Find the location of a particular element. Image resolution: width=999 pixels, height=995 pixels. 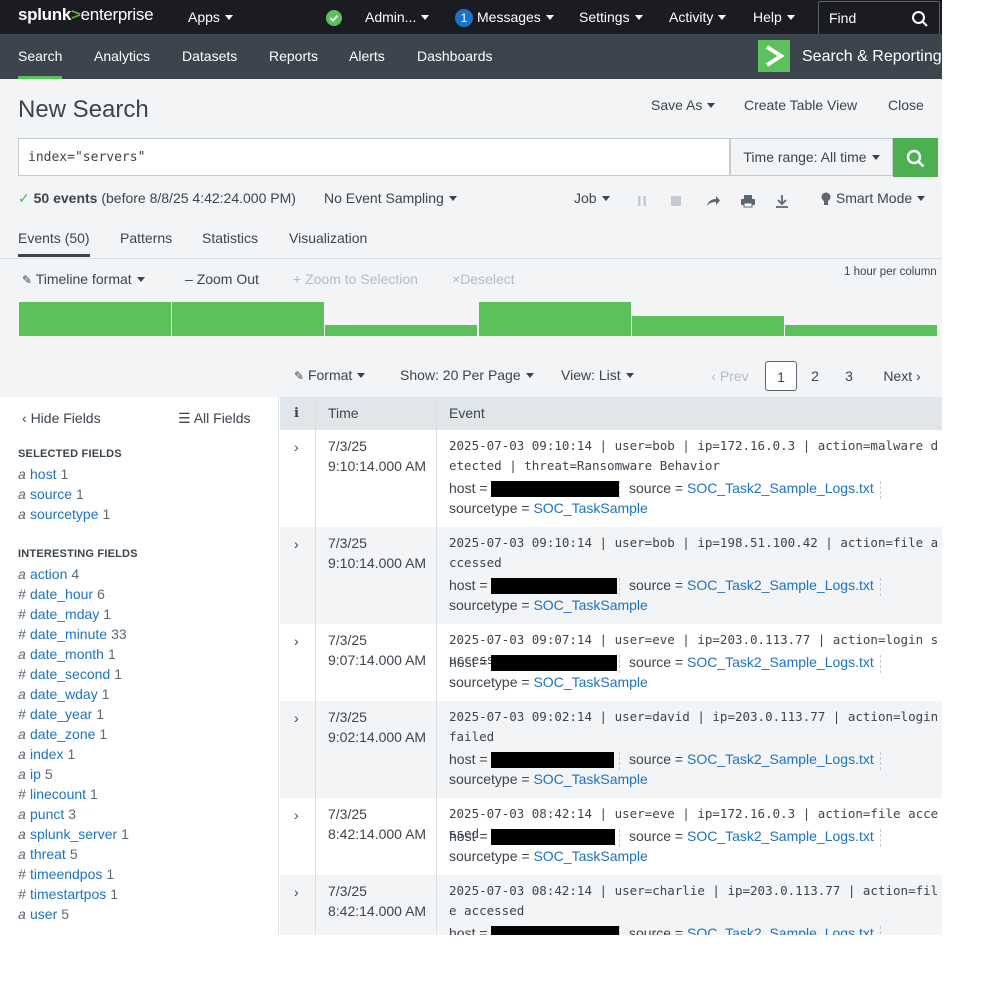

pause-icon is located at coordinates (642, 201).